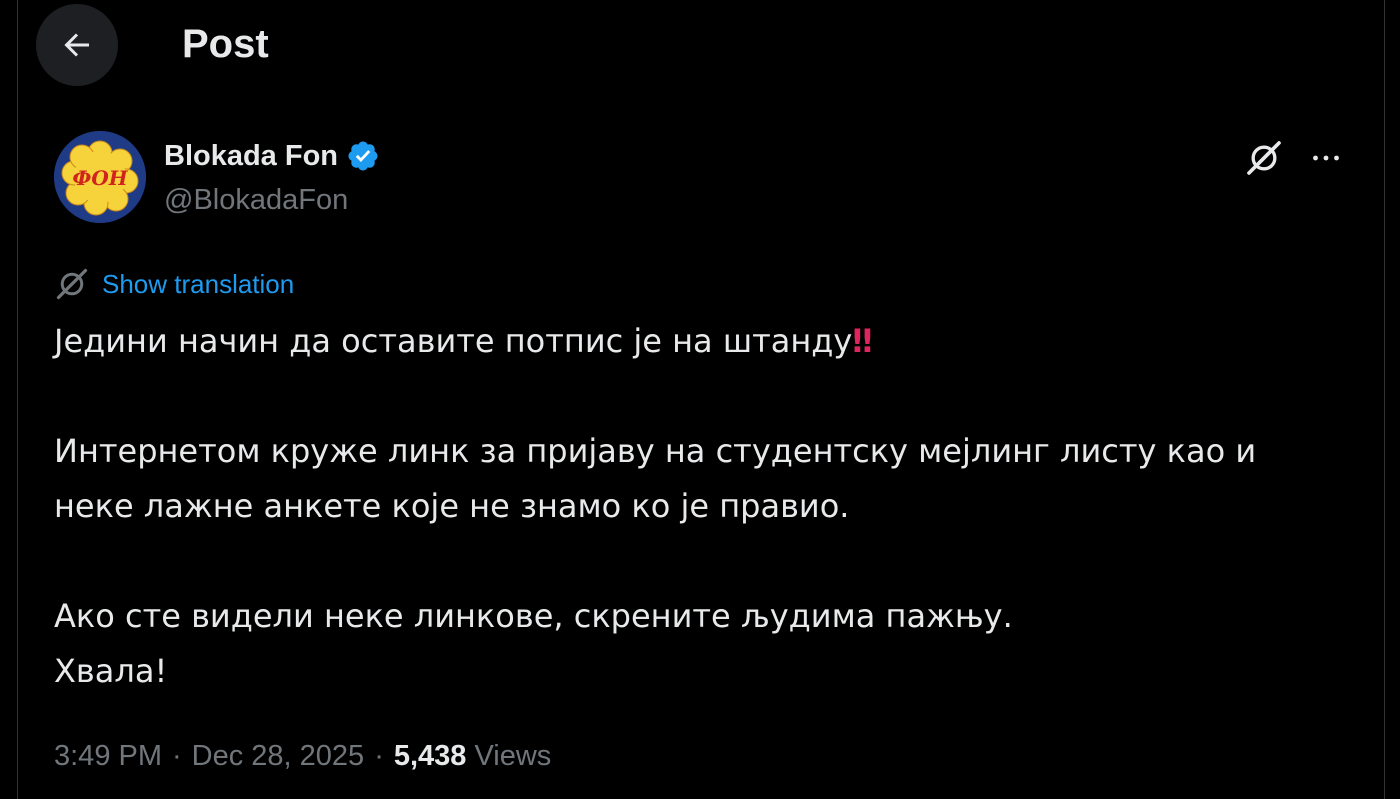 This screenshot has width=1400, height=799. I want to click on double-exclamation-emoji: ‼, so click(862, 341).